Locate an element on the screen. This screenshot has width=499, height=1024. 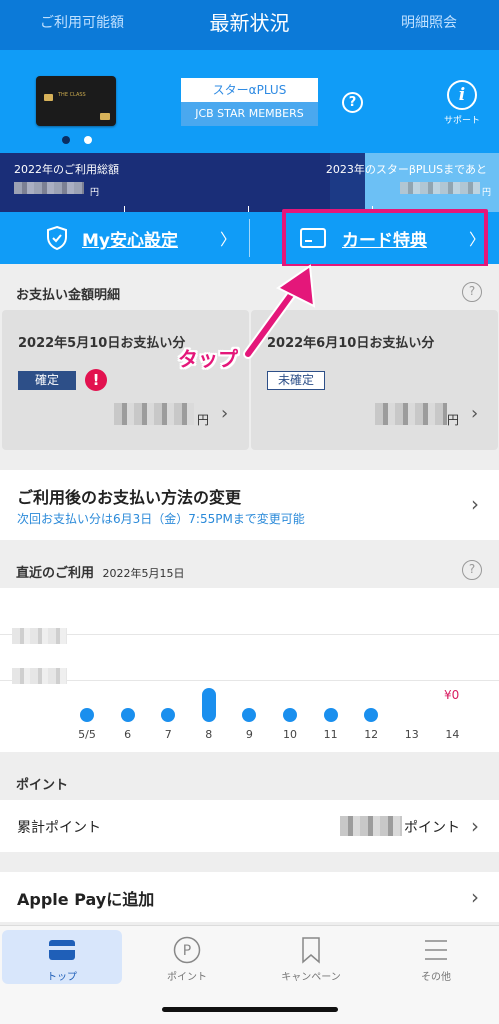
nav-label: その他 is located at coordinates (436, 977).